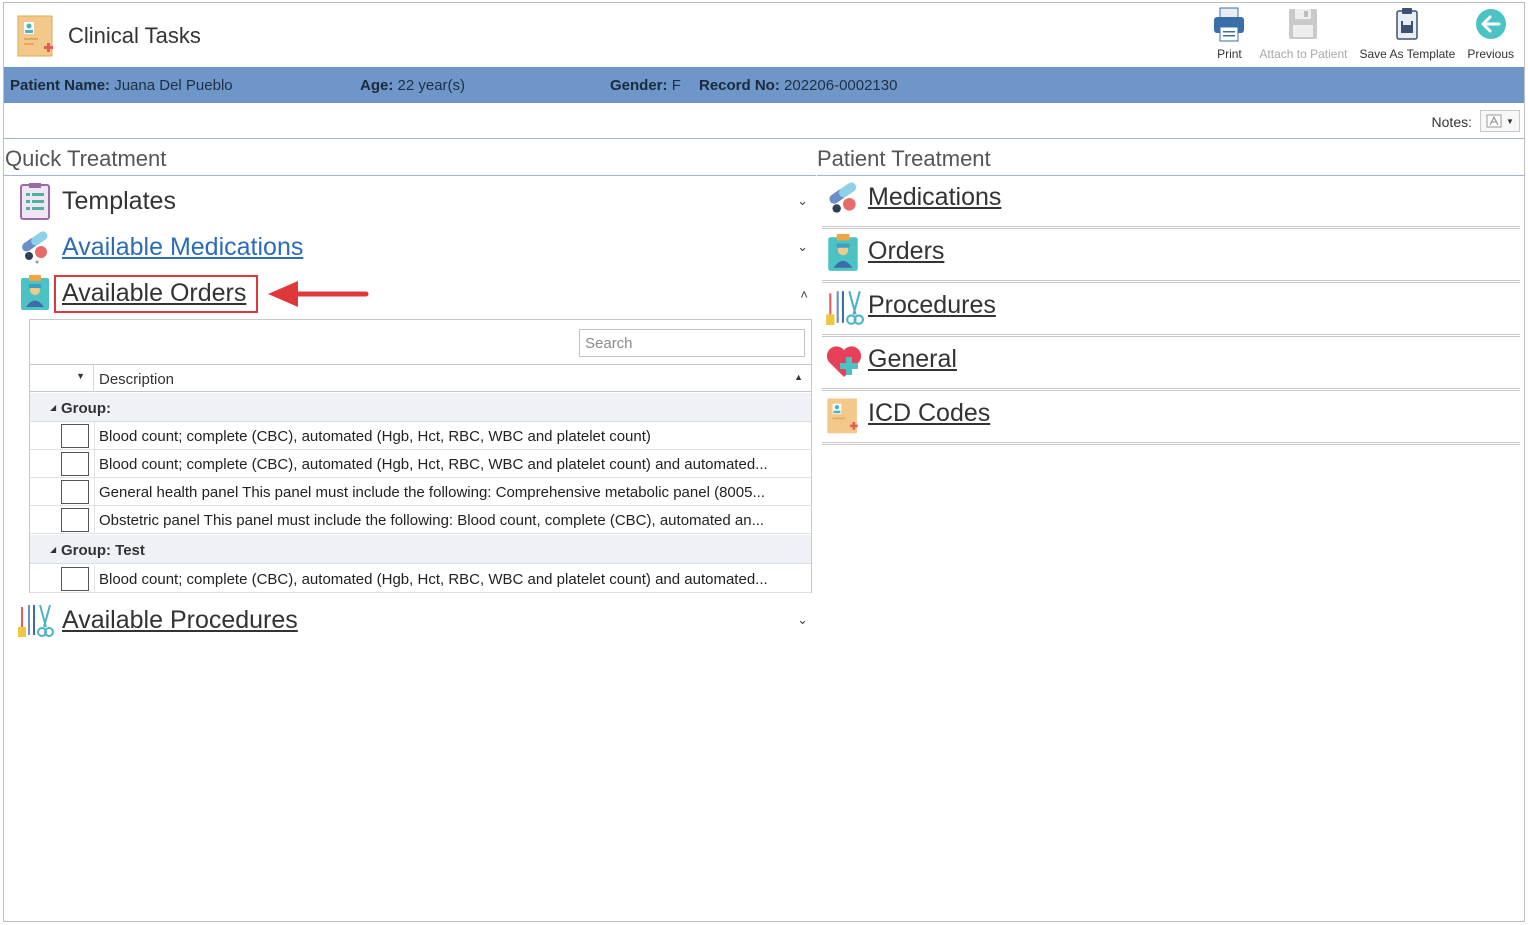 The height and width of the screenshot is (925, 1528). I want to click on search-input: Search, so click(692, 343).